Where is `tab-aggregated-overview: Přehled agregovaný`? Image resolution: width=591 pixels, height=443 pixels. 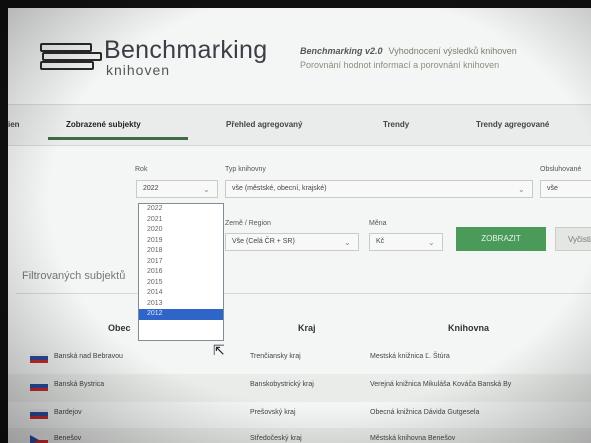
tab-aggregated-overview: Přehled agregovaný is located at coordinates (264, 124).